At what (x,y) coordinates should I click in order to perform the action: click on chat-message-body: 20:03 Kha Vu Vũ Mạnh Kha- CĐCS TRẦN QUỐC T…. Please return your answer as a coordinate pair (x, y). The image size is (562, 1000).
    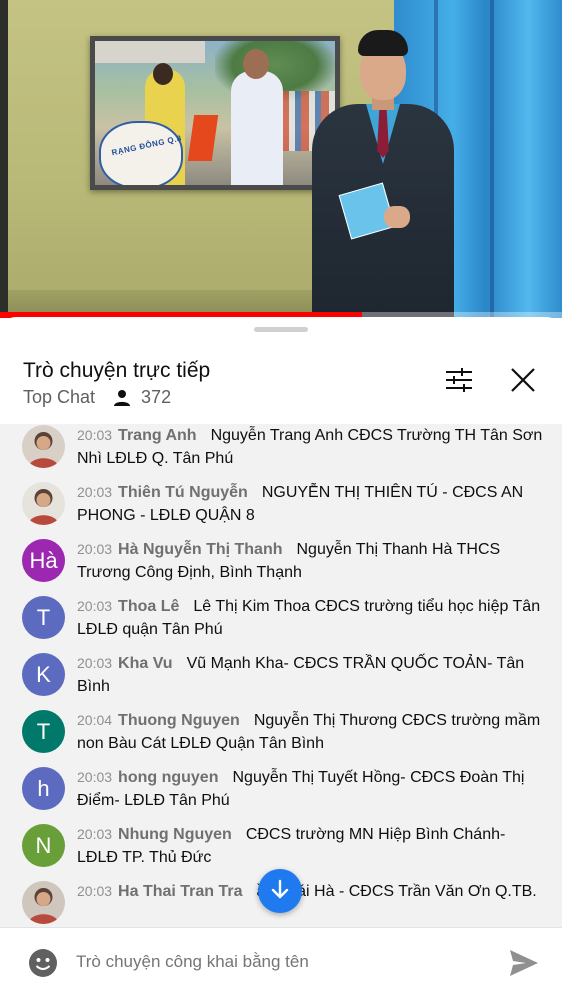
    Looking at the image, I should click on (312, 675).